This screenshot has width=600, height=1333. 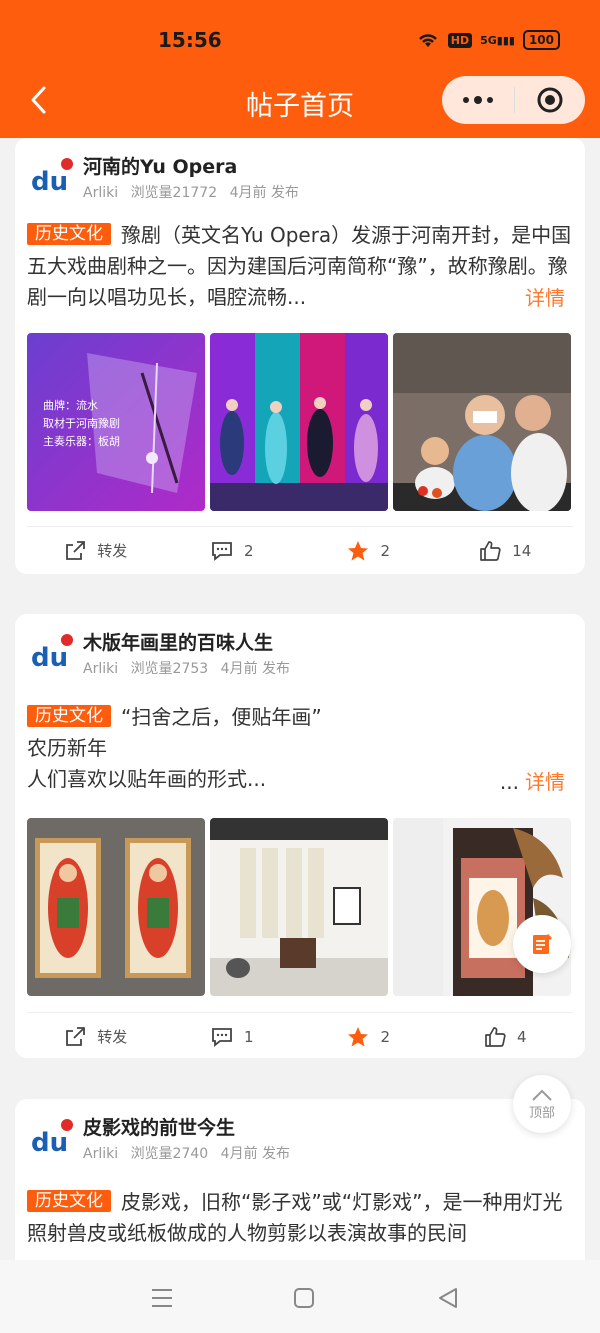 What do you see at coordinates (300, 69) in the screenshot?
I see `top-bar: 15:56 HD 5G▮▮▮ 100 帖子首页` at bounding box center [300, 69].